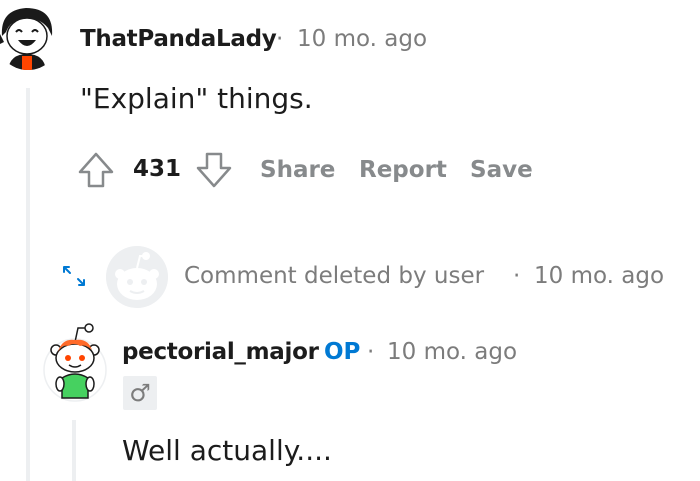 Image resolution: width=700 pixels, height=481 pixels. Describe the element at coordinates (214, 172) in the screenshot. I see `downvote-icon` at that location.